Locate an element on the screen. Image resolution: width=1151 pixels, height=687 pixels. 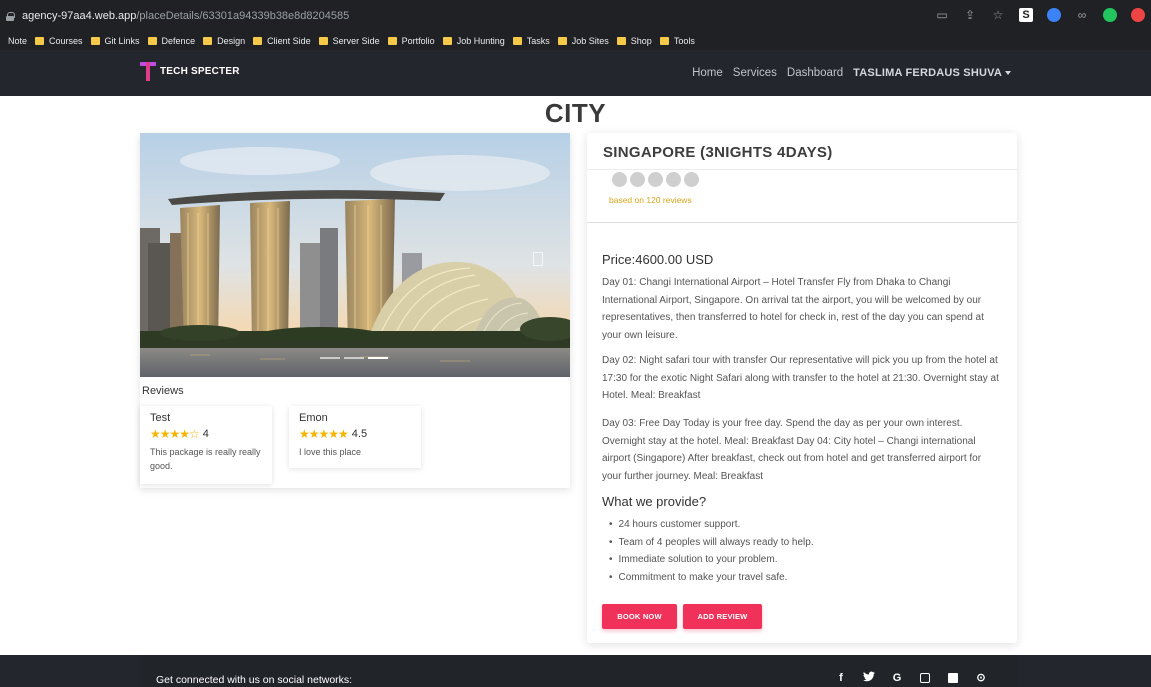
brand-logo-link: TECH SPECTER is located at coordinates (190, 71).